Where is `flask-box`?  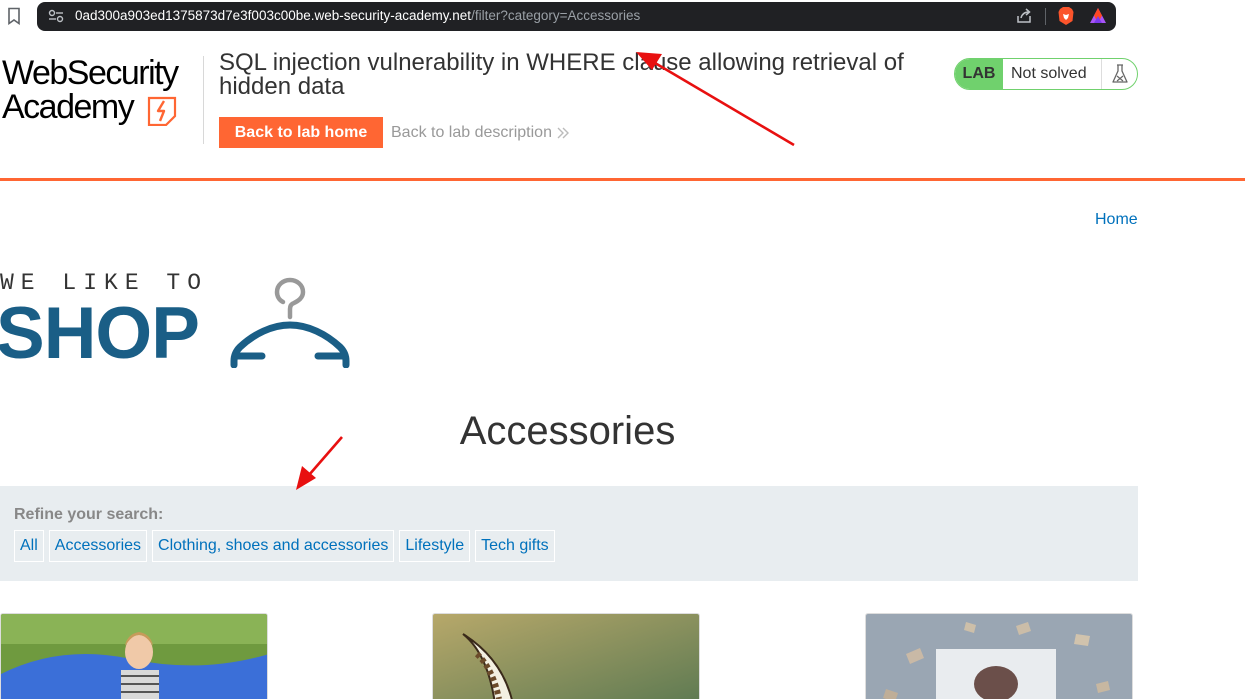
flask-box is located at coordinates (1119, 74).